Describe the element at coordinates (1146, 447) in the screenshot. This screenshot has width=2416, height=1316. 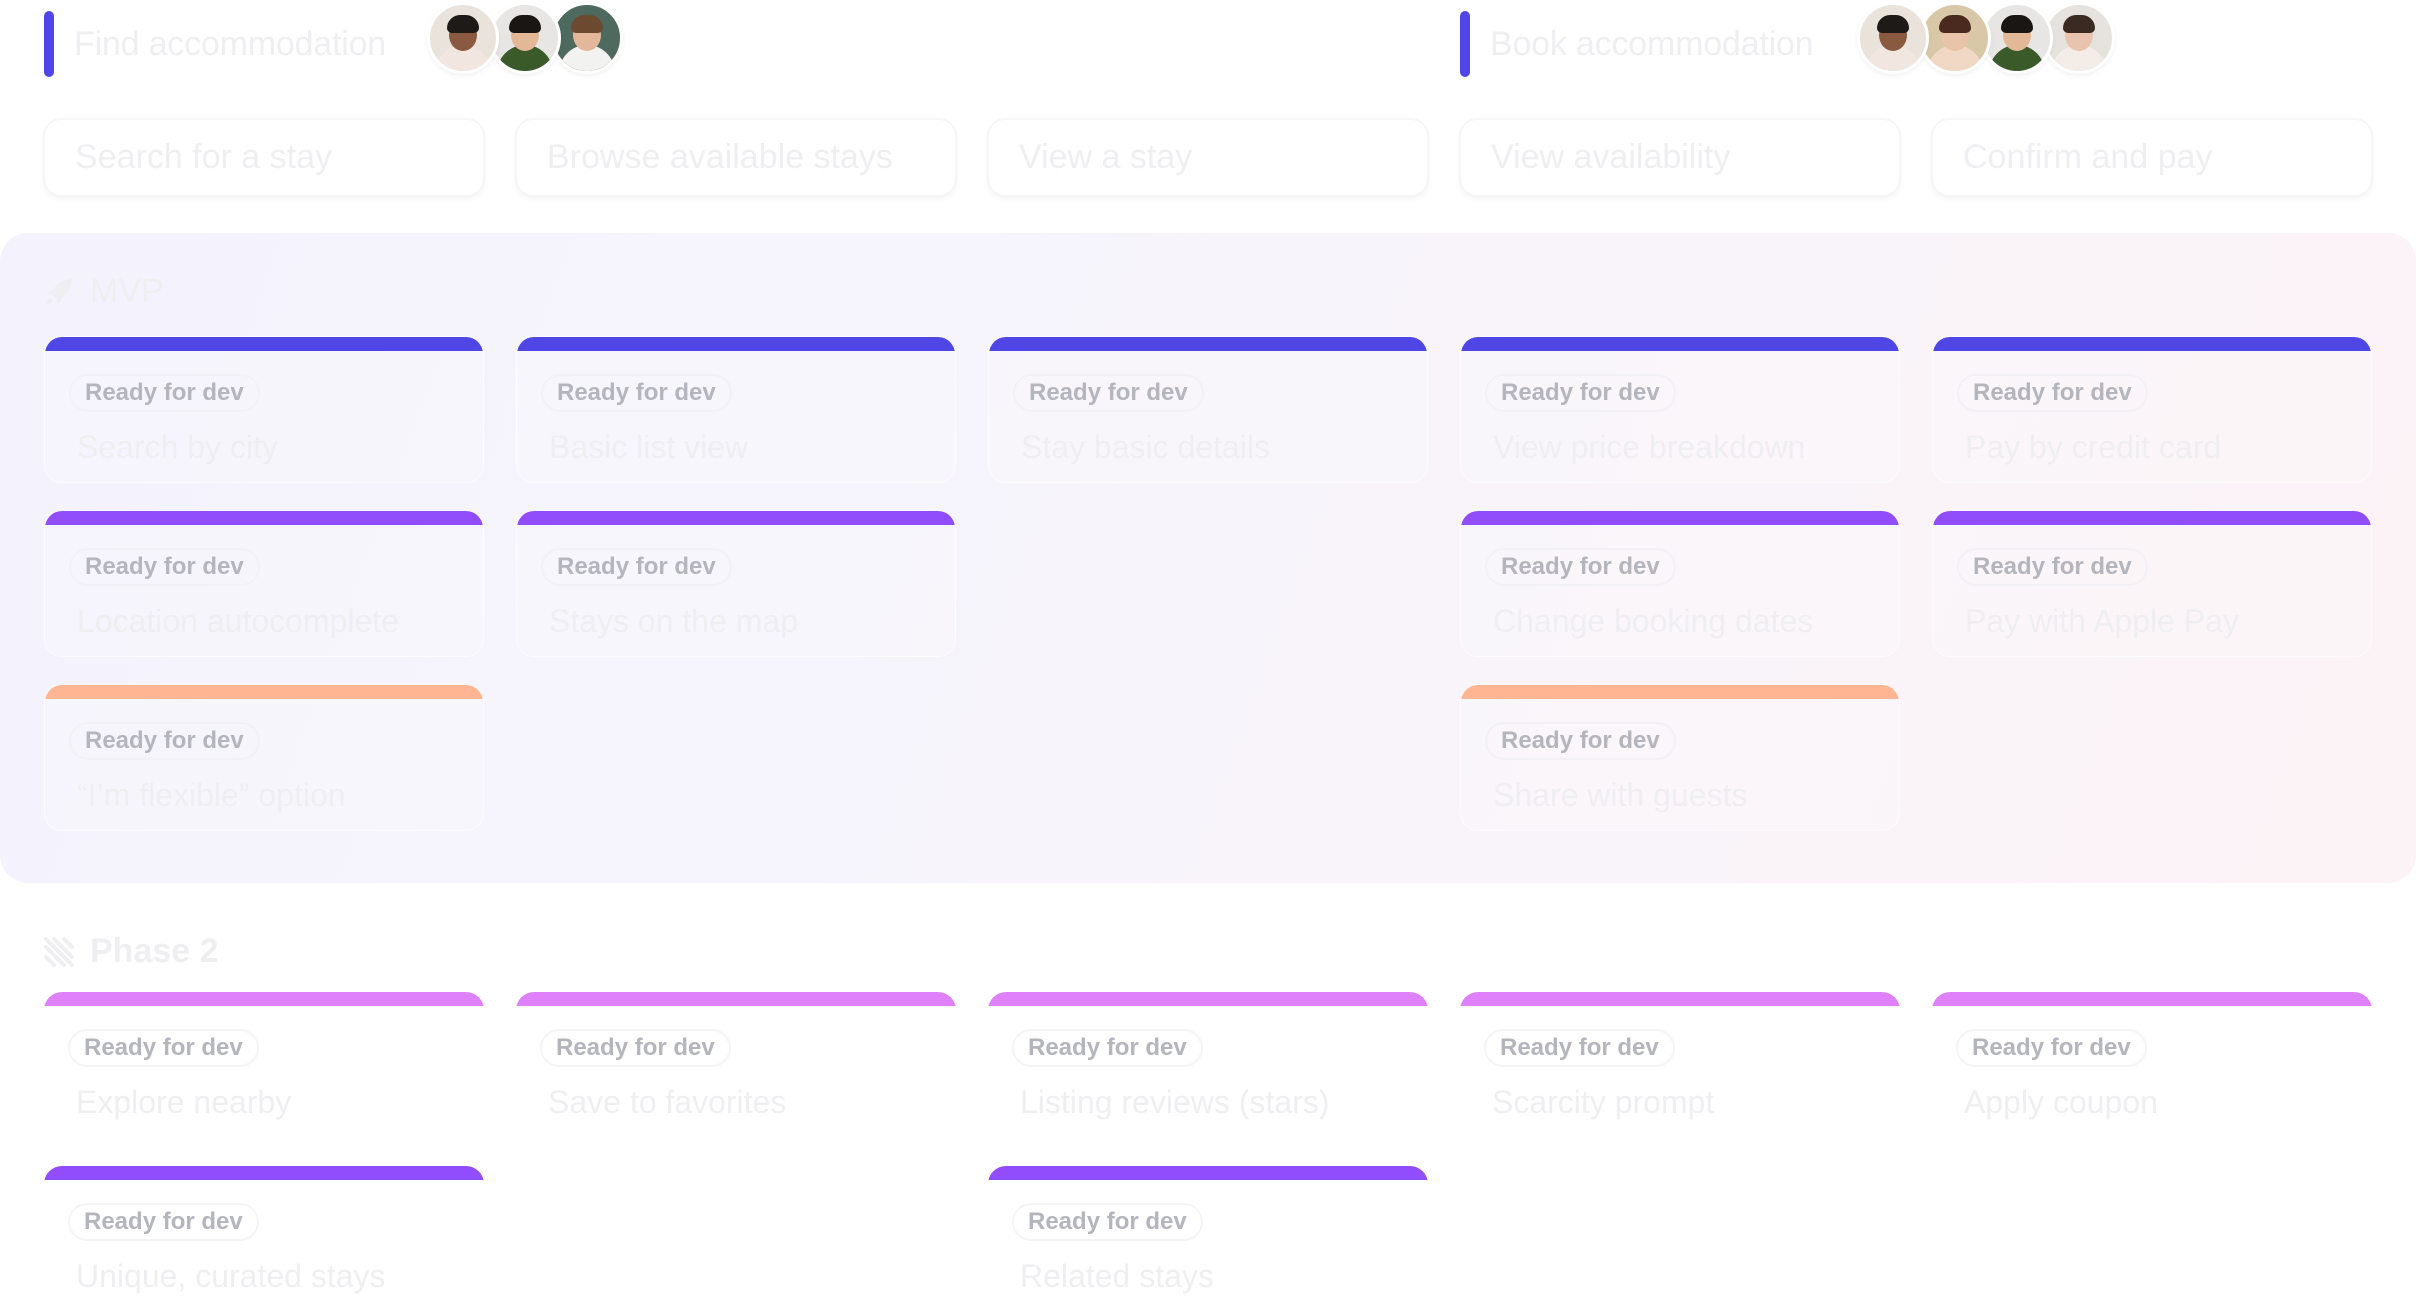
I see `card-title: Stay basic details` at that location.